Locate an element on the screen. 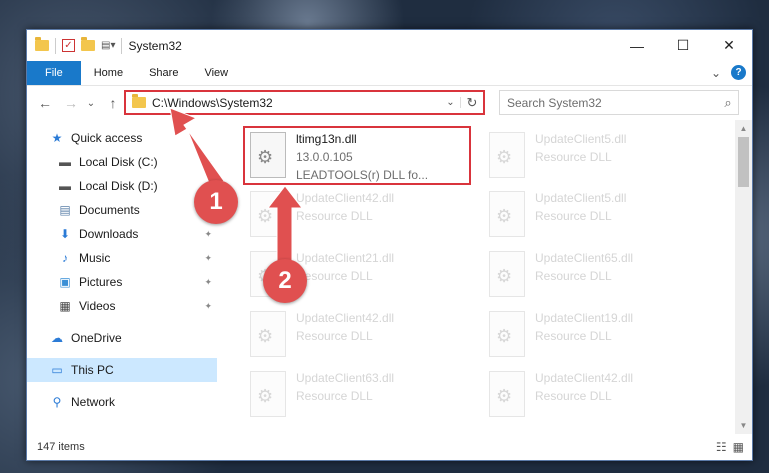 The height and width of the screenshot is (473, 769). tab-share: Share is located at coordinates (163, 73).